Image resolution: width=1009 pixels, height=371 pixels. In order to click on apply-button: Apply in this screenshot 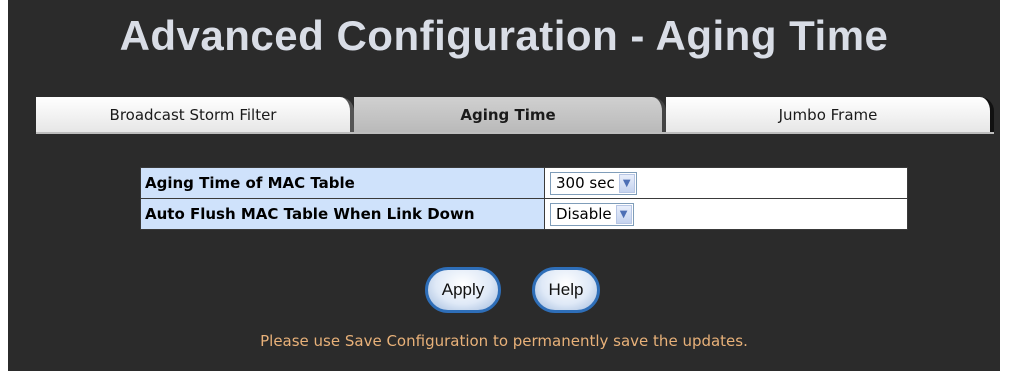, I will do `click(463, 290)`.